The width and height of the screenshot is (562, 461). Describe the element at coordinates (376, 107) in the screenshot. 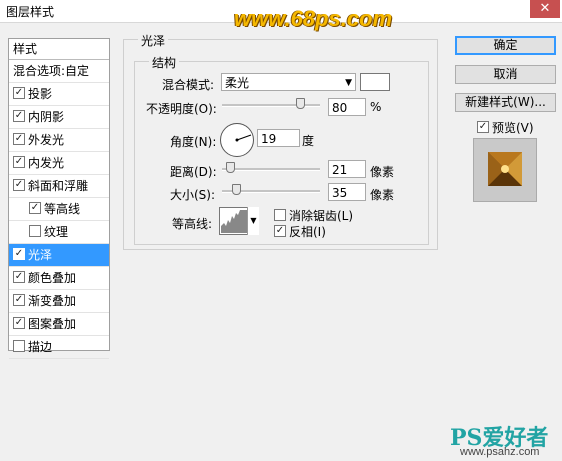

I see `opacity-unit: %` at that location.